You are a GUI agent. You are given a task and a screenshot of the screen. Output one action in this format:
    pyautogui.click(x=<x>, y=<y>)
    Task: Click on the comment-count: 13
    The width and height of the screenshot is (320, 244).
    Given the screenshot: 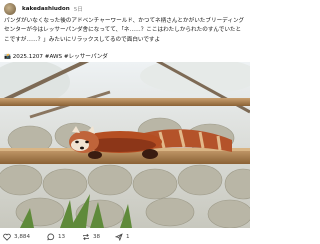 What is the action you would take?
    pyautogui.click(x=62, y=236)
    